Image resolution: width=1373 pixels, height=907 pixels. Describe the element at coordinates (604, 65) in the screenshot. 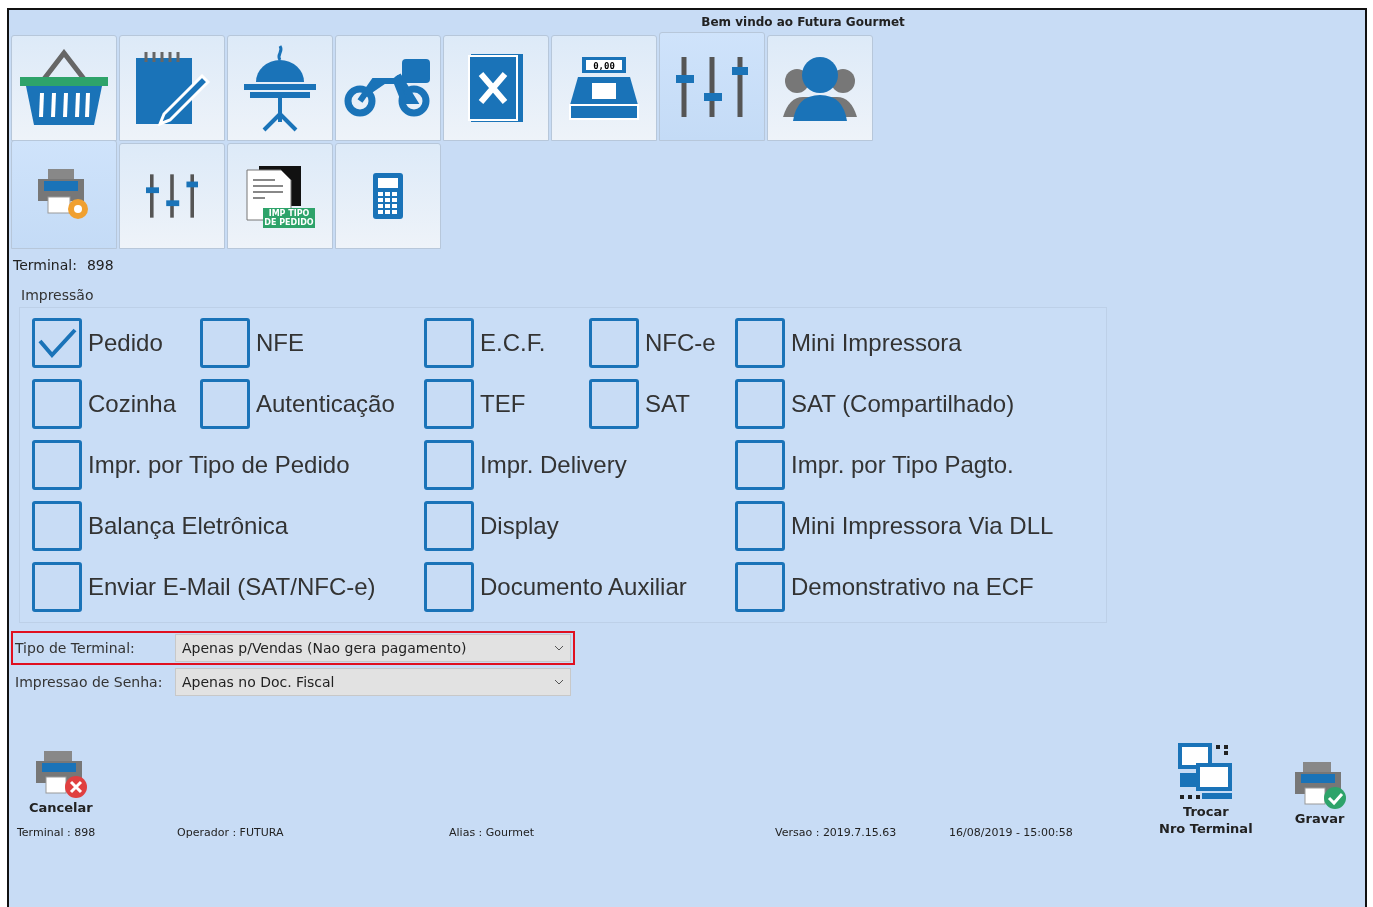

I see `register-display-text: 0,00` at that location.